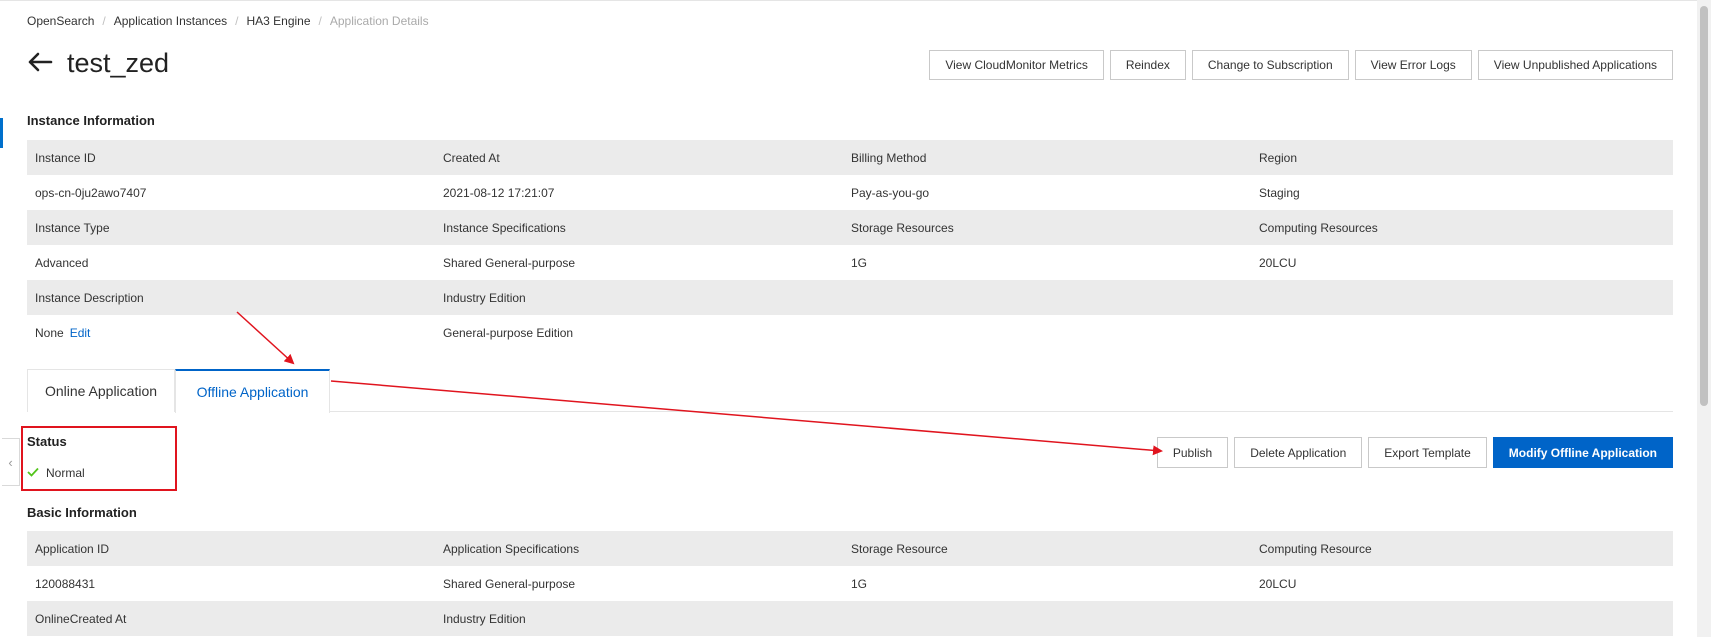 This screenshot has width=1711, height=637. I want to click on info-value: 20LCU, so click(1278, 262).